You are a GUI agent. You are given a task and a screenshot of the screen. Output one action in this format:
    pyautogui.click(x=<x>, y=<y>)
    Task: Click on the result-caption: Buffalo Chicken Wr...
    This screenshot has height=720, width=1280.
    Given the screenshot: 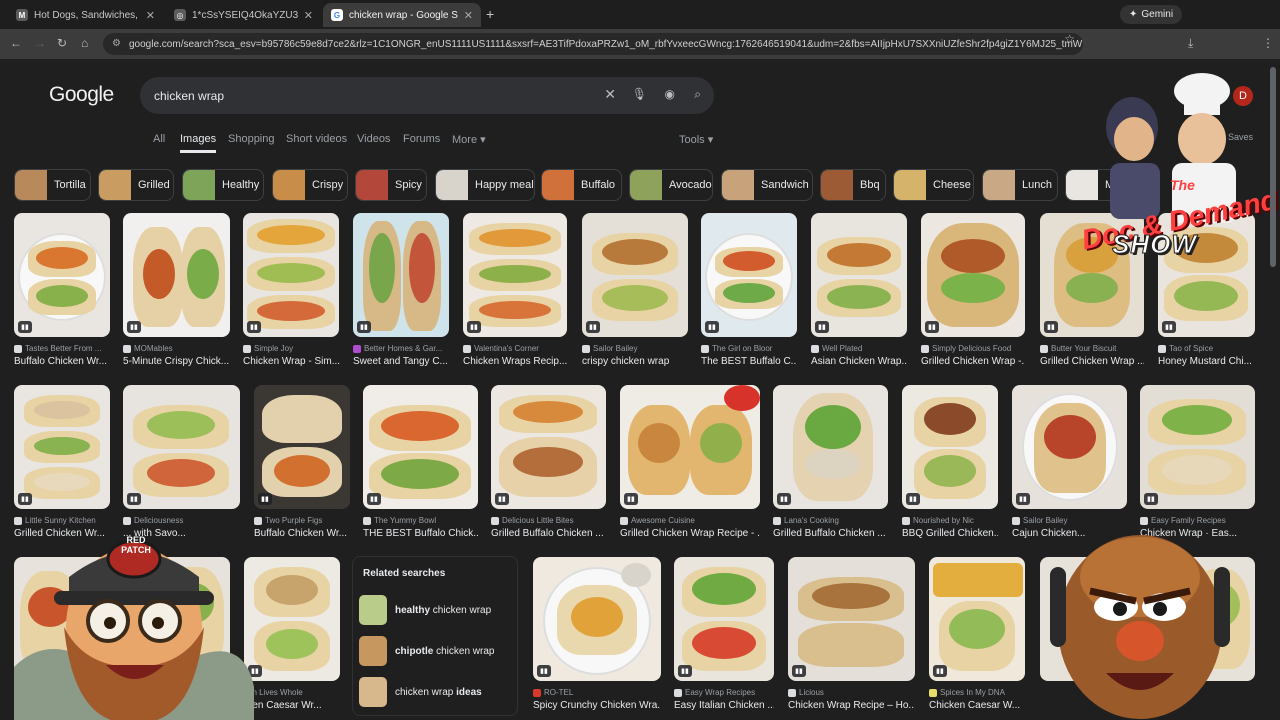 What is the action you would take?
    pyautogui.click(x=62, y=361)
    